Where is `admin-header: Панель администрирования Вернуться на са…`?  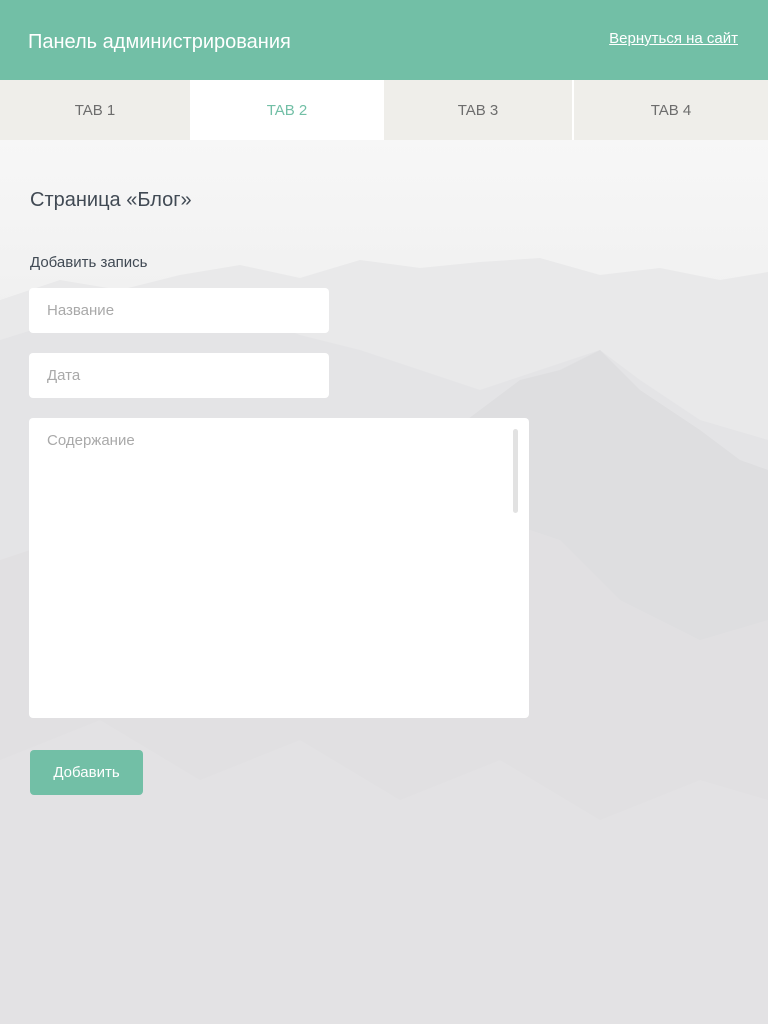 admin-header: Панель администрирования Вернуться на са… is located at coordinates (384, 40).